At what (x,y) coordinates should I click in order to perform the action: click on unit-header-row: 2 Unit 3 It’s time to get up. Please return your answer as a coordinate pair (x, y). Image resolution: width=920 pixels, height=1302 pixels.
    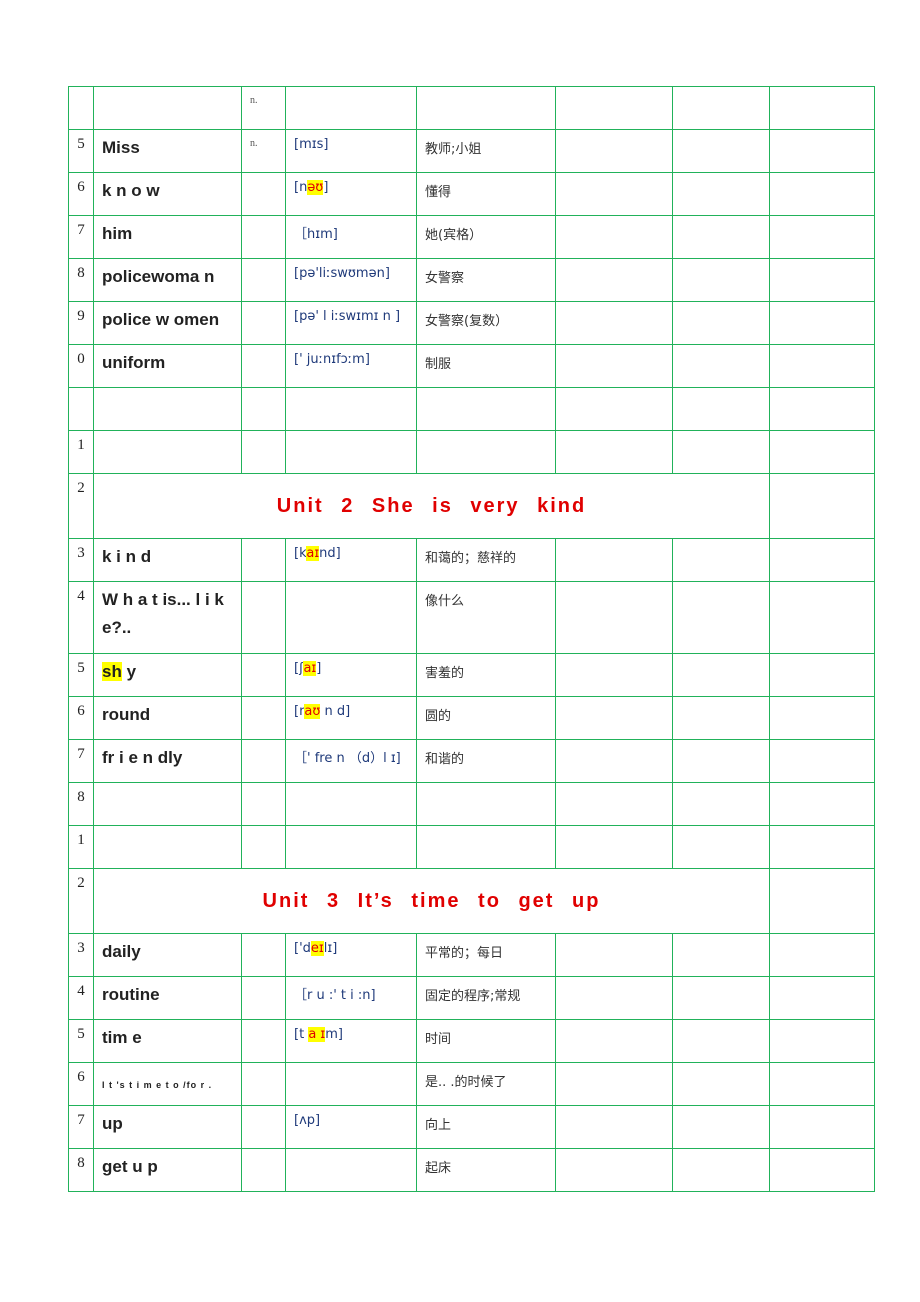
    Looking at the image, I should click on (471, 901).